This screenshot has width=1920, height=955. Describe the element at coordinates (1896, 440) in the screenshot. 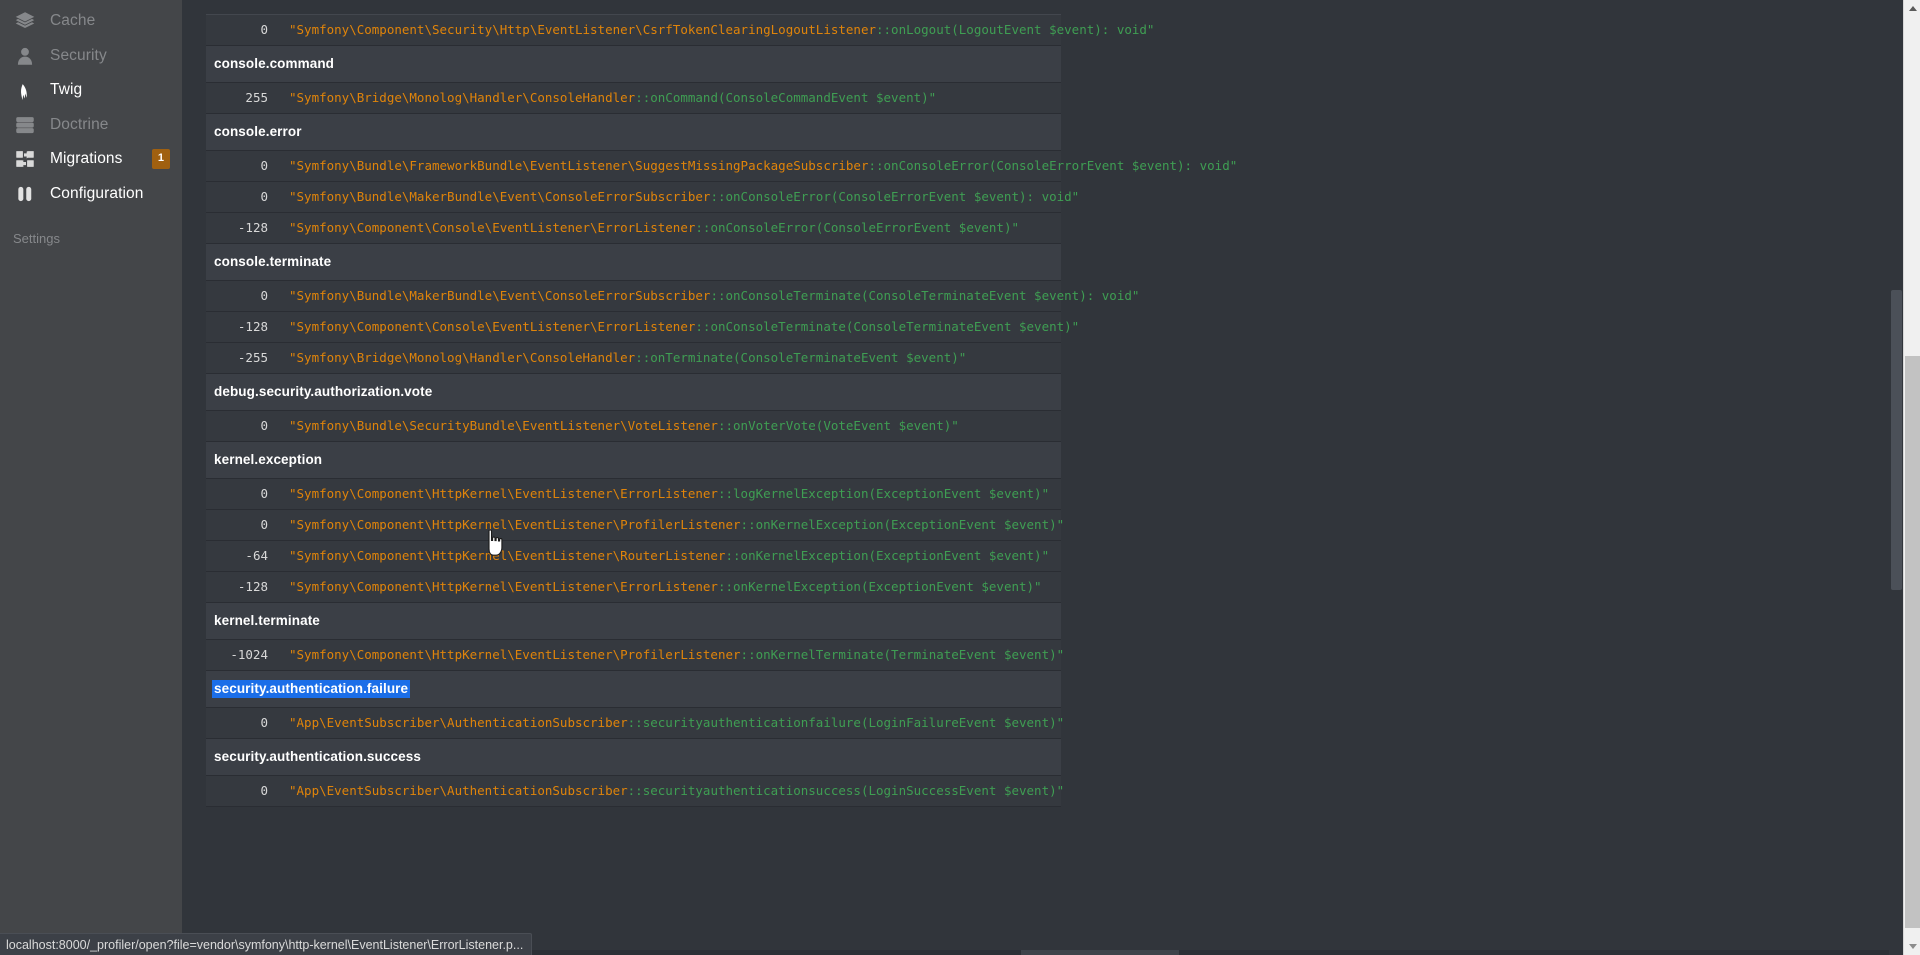

I see `inner-scroll-thumb` at that location.